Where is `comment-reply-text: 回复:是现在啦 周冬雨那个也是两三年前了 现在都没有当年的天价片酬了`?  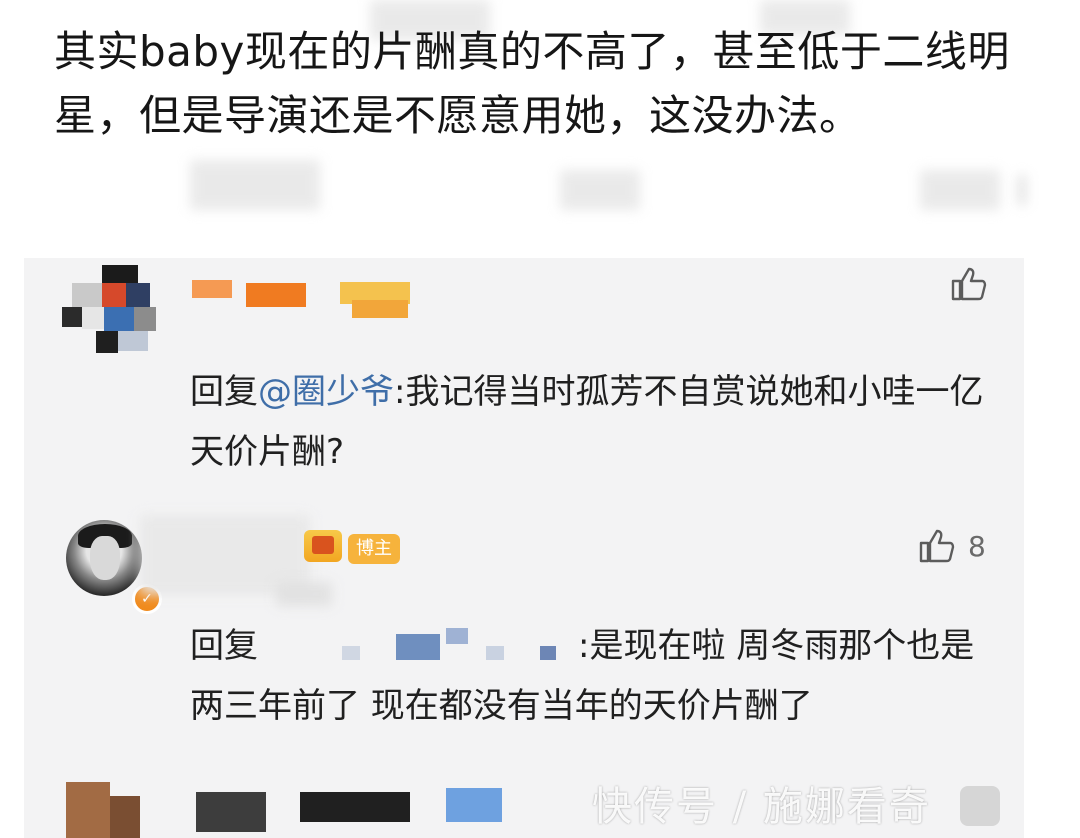 comment-reply-text: 回复:是现在啦 周冬雨那个也是两三年前了 现在都没有当年的天价片酬了 is located at coordinates (590, 676).